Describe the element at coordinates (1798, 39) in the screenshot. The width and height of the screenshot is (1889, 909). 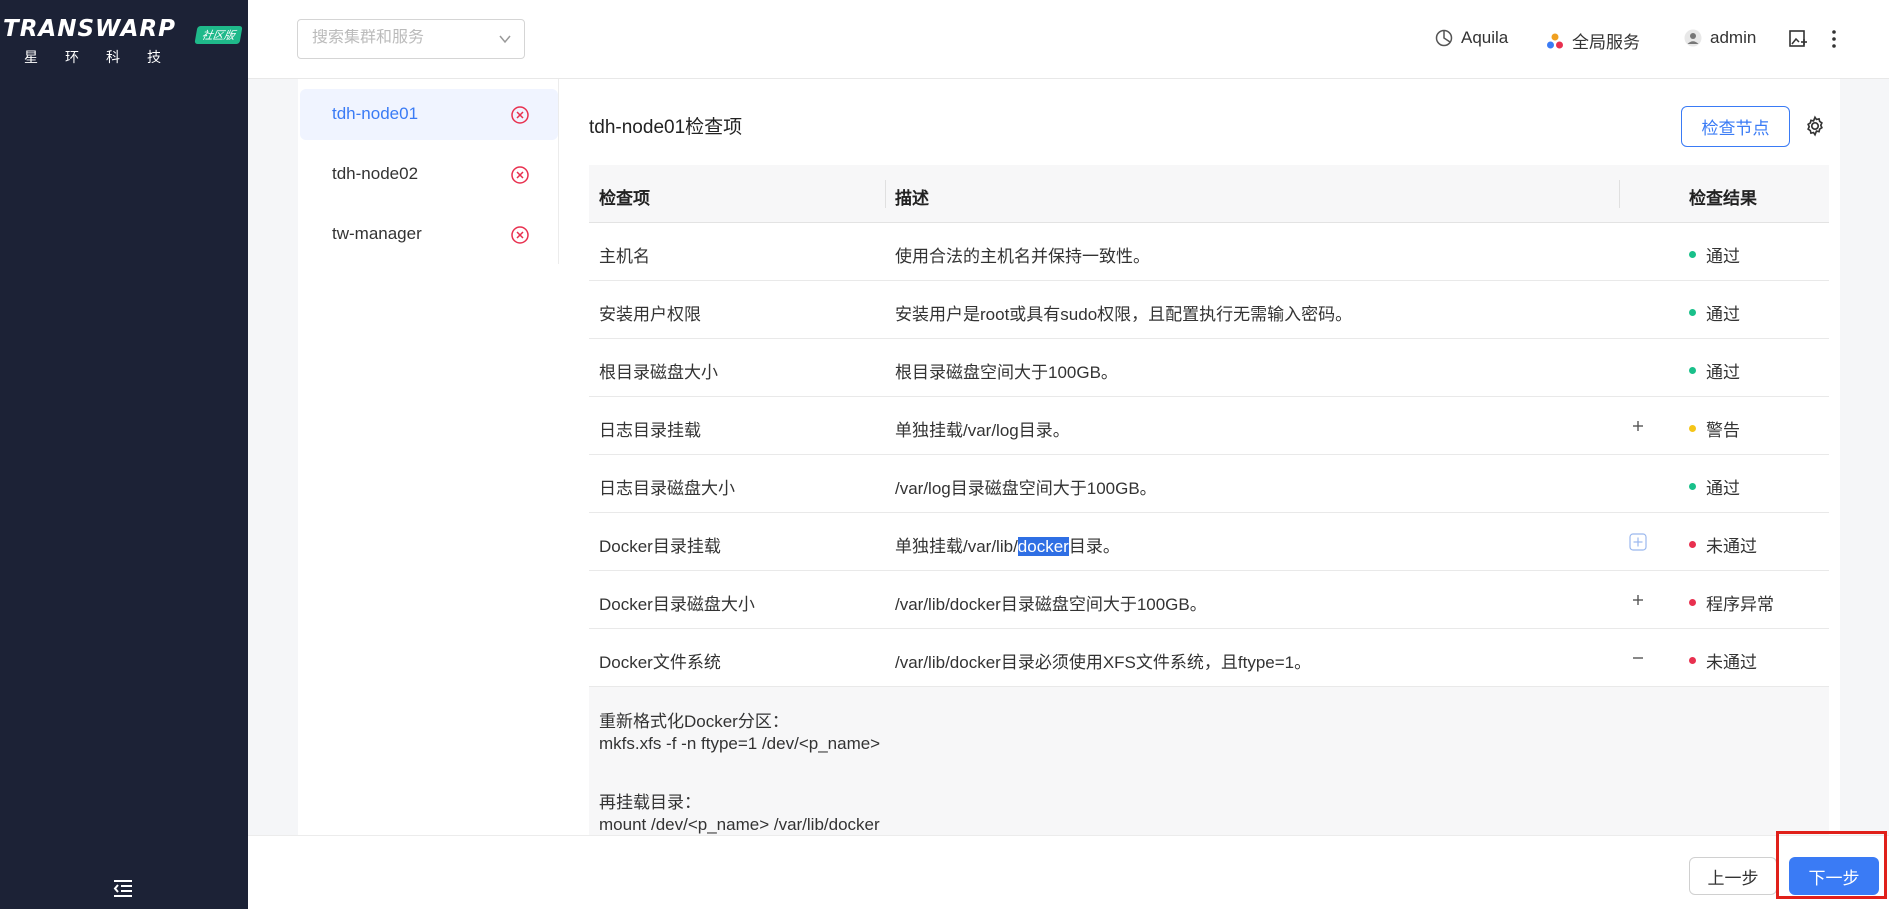
I see `add-image-icon` at that location.